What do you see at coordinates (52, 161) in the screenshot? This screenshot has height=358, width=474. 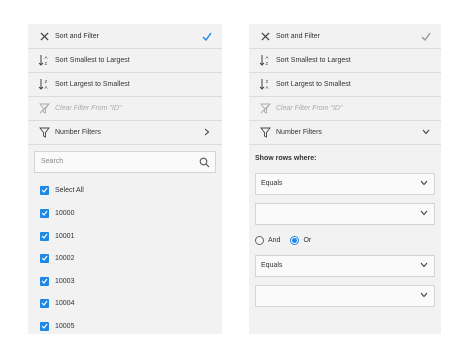 I see `search-placeholder: Search` at bounding box center [52, 161].